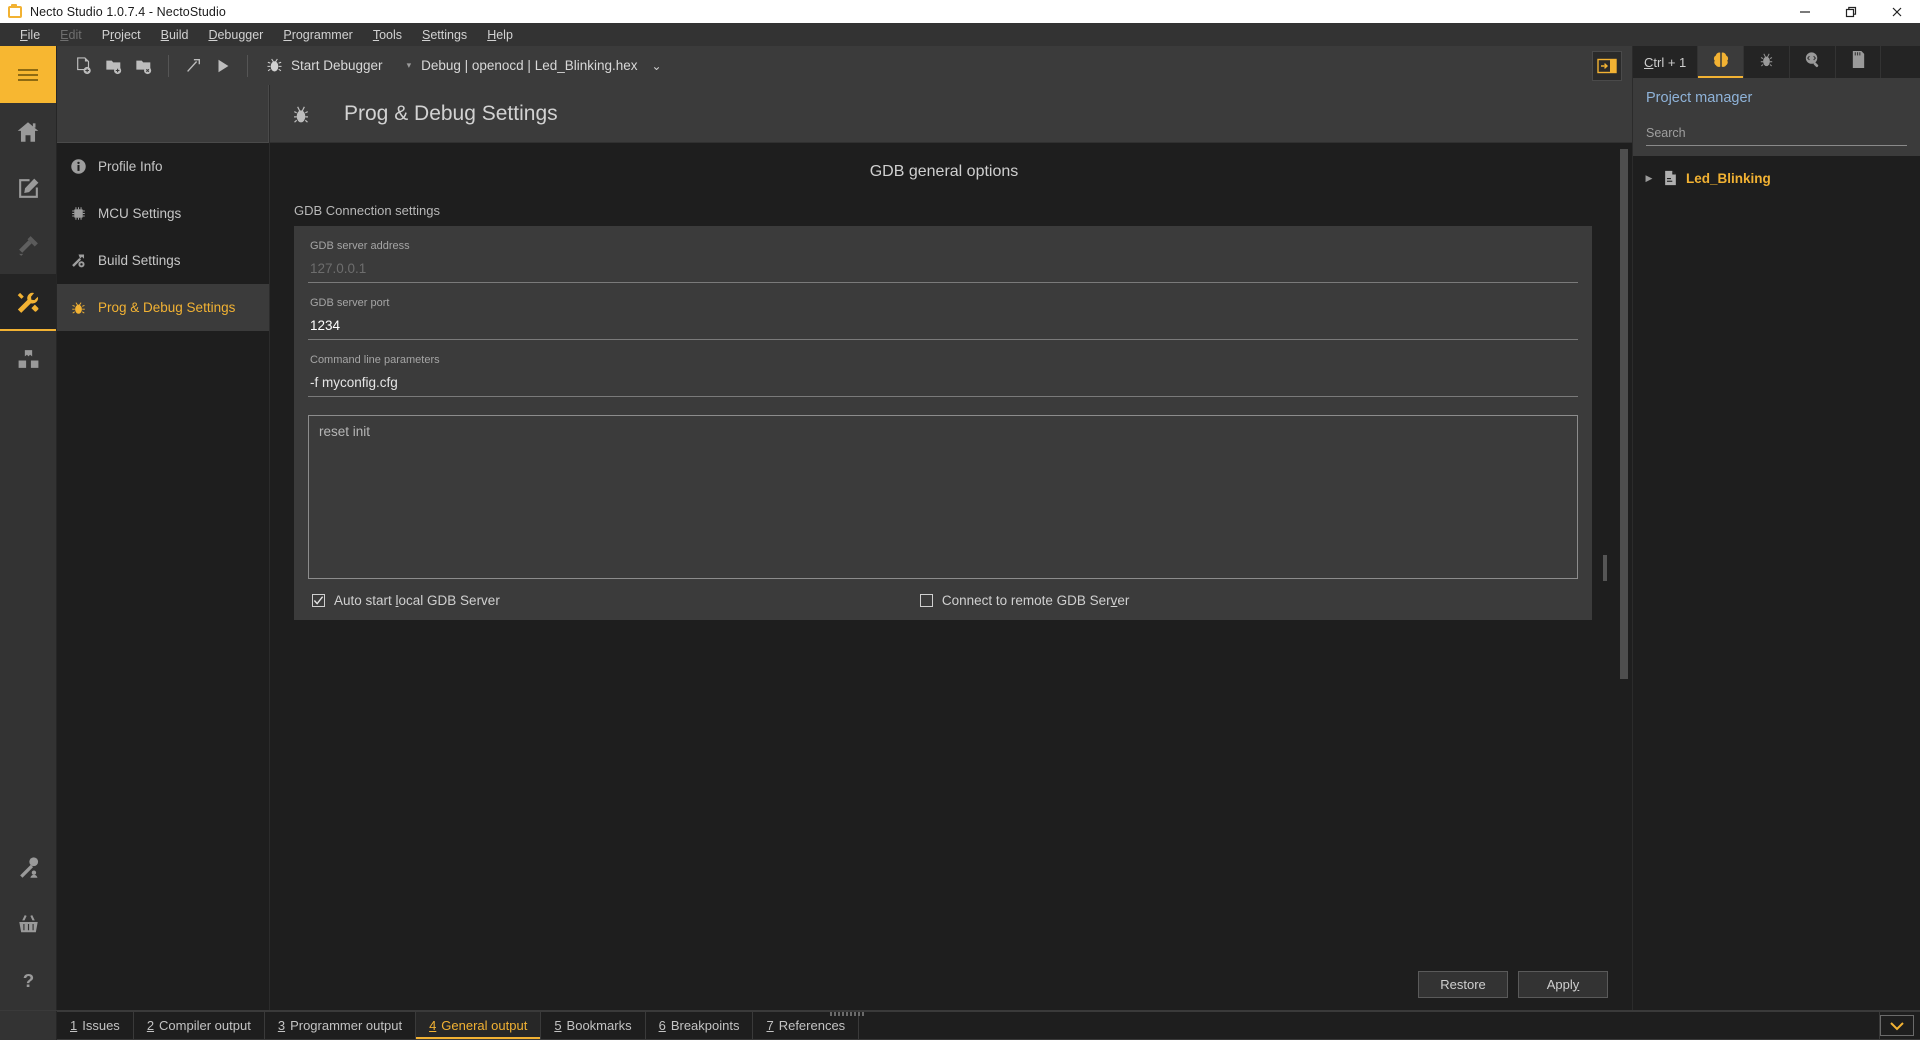 This screenshot has width=1920, height=1040. Describe the element at coordinates (193, 66) in the screenshot. I see `build-hammer-icon` at that location.